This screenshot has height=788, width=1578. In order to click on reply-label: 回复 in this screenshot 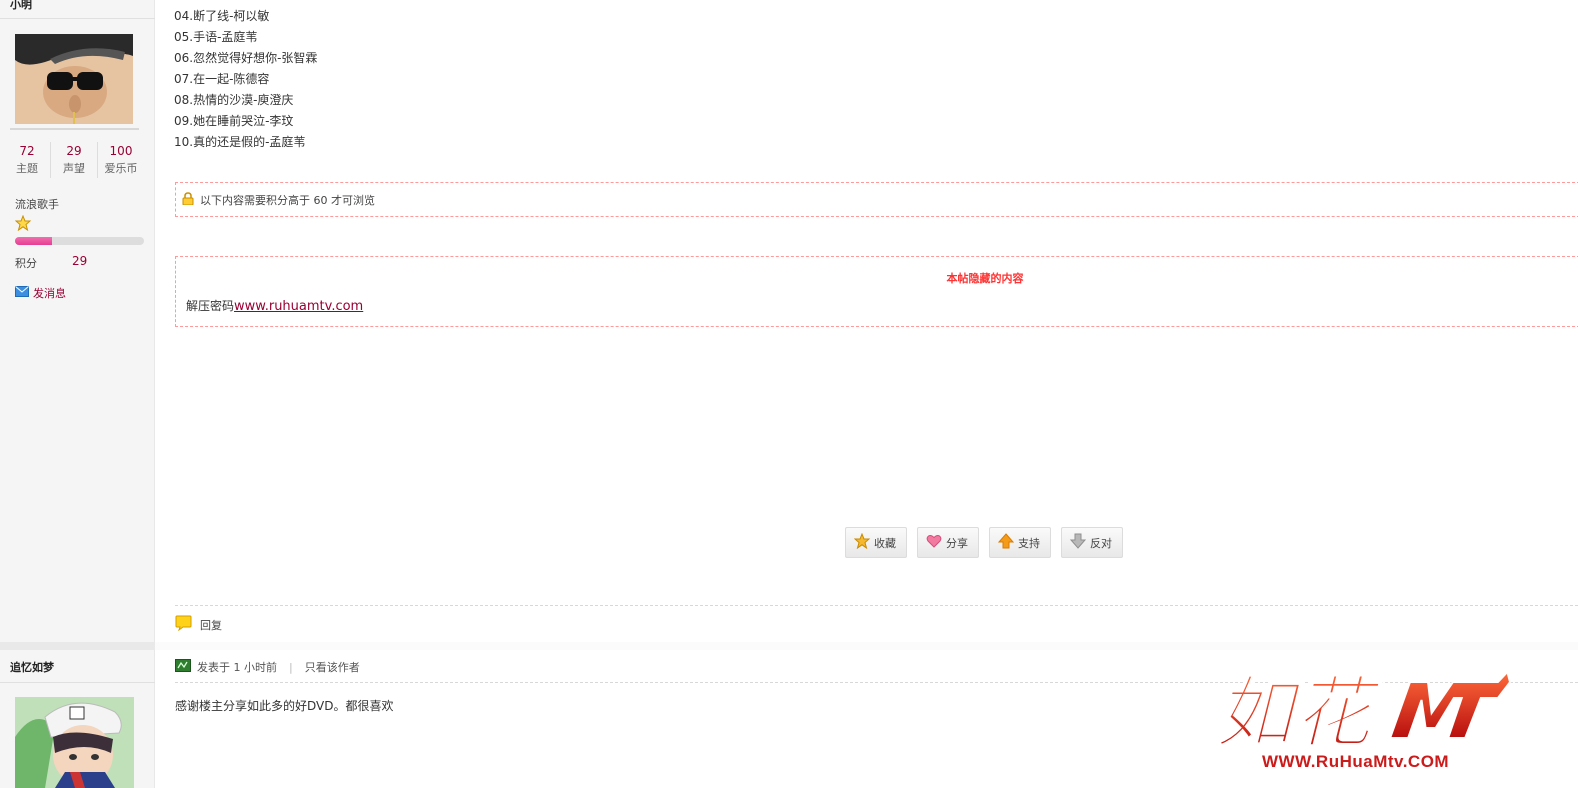, I will do `click(211, 625)`.